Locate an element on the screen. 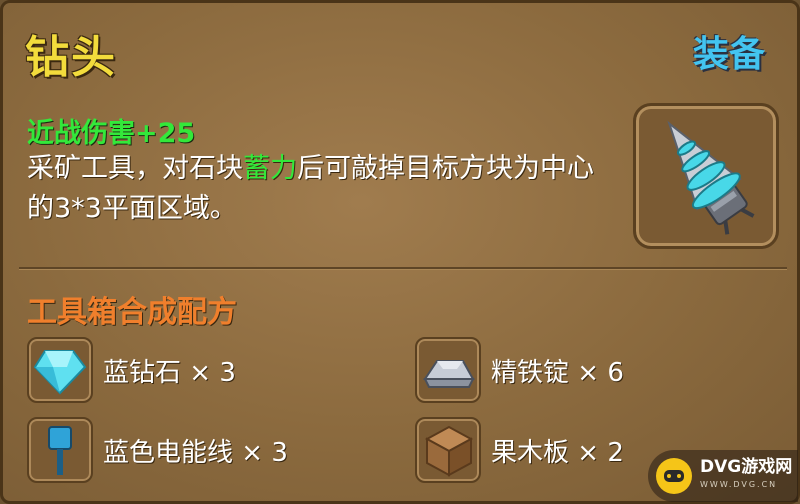 The height and width of the screenshot is (504, 800). blue-diamond-icon is located at coordinates (60, 372).